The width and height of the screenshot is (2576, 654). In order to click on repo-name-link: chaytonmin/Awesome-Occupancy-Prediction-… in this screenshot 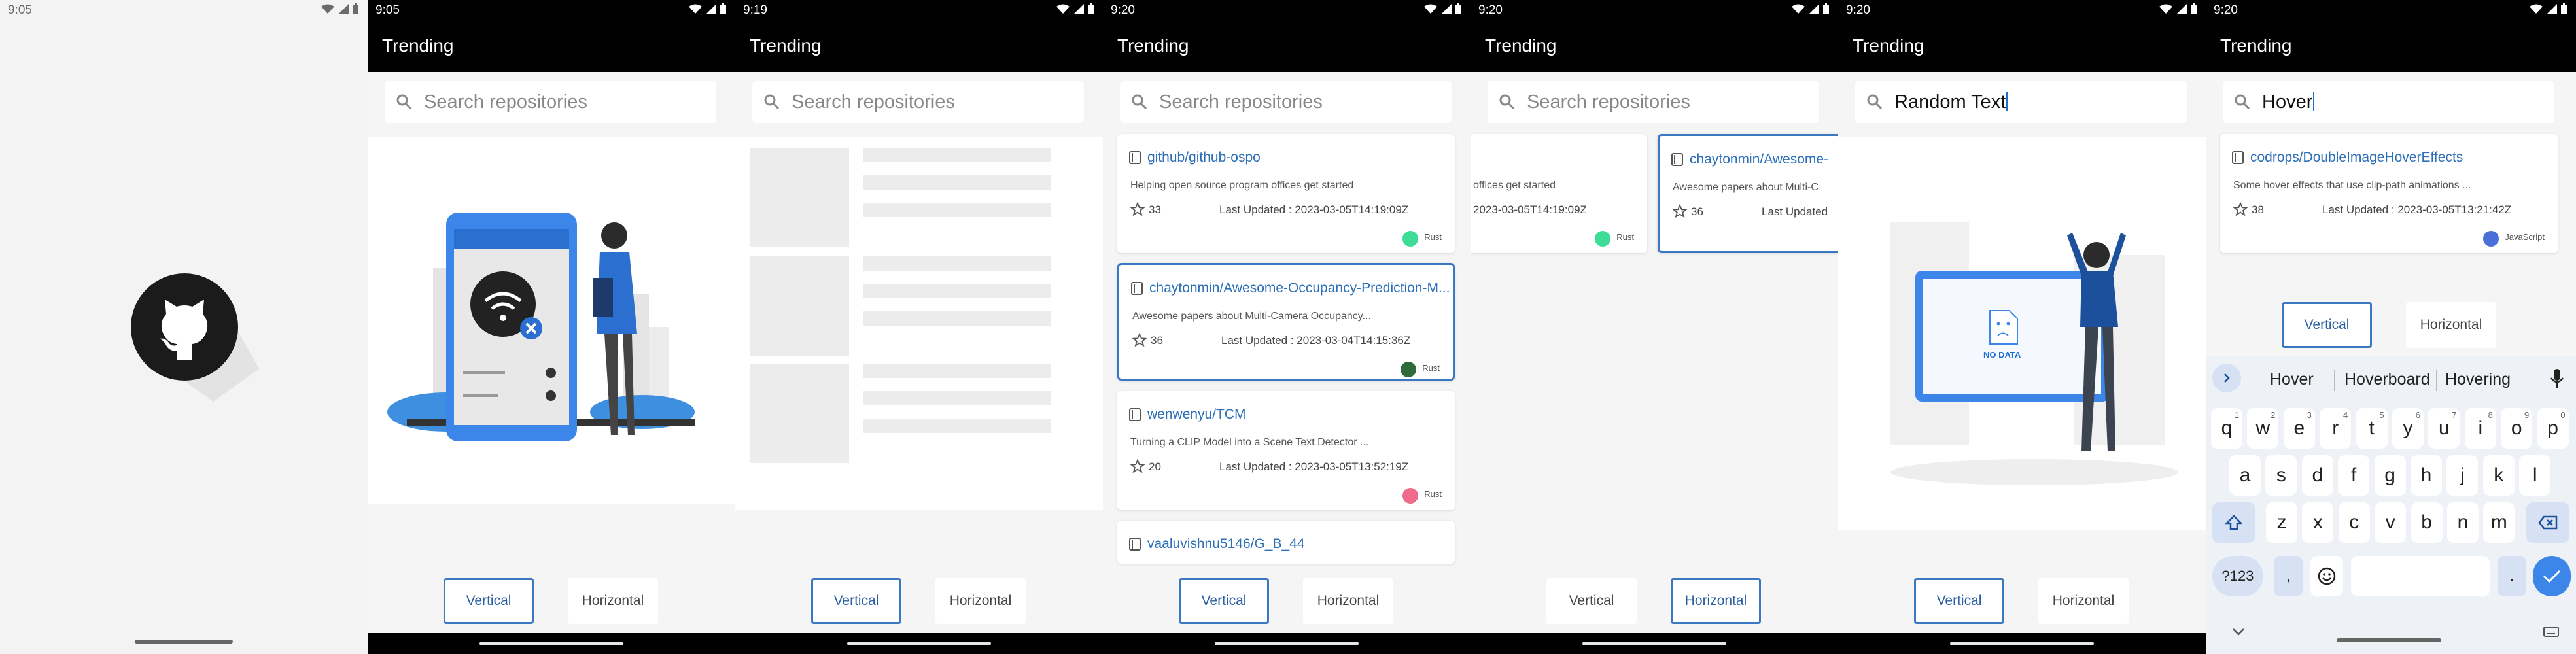, I will do `click(1299, 288)`.